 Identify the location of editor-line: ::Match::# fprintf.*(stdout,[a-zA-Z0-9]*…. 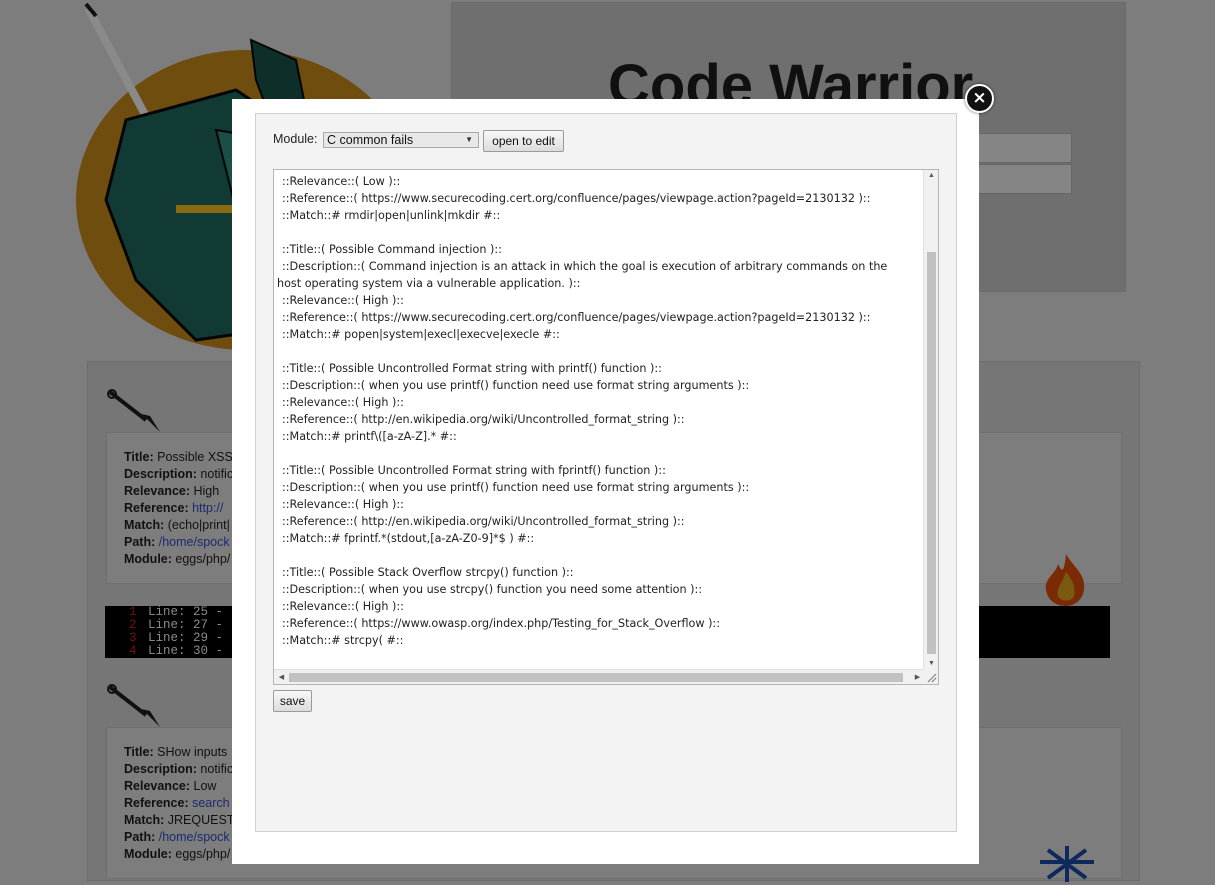
(408, 538).